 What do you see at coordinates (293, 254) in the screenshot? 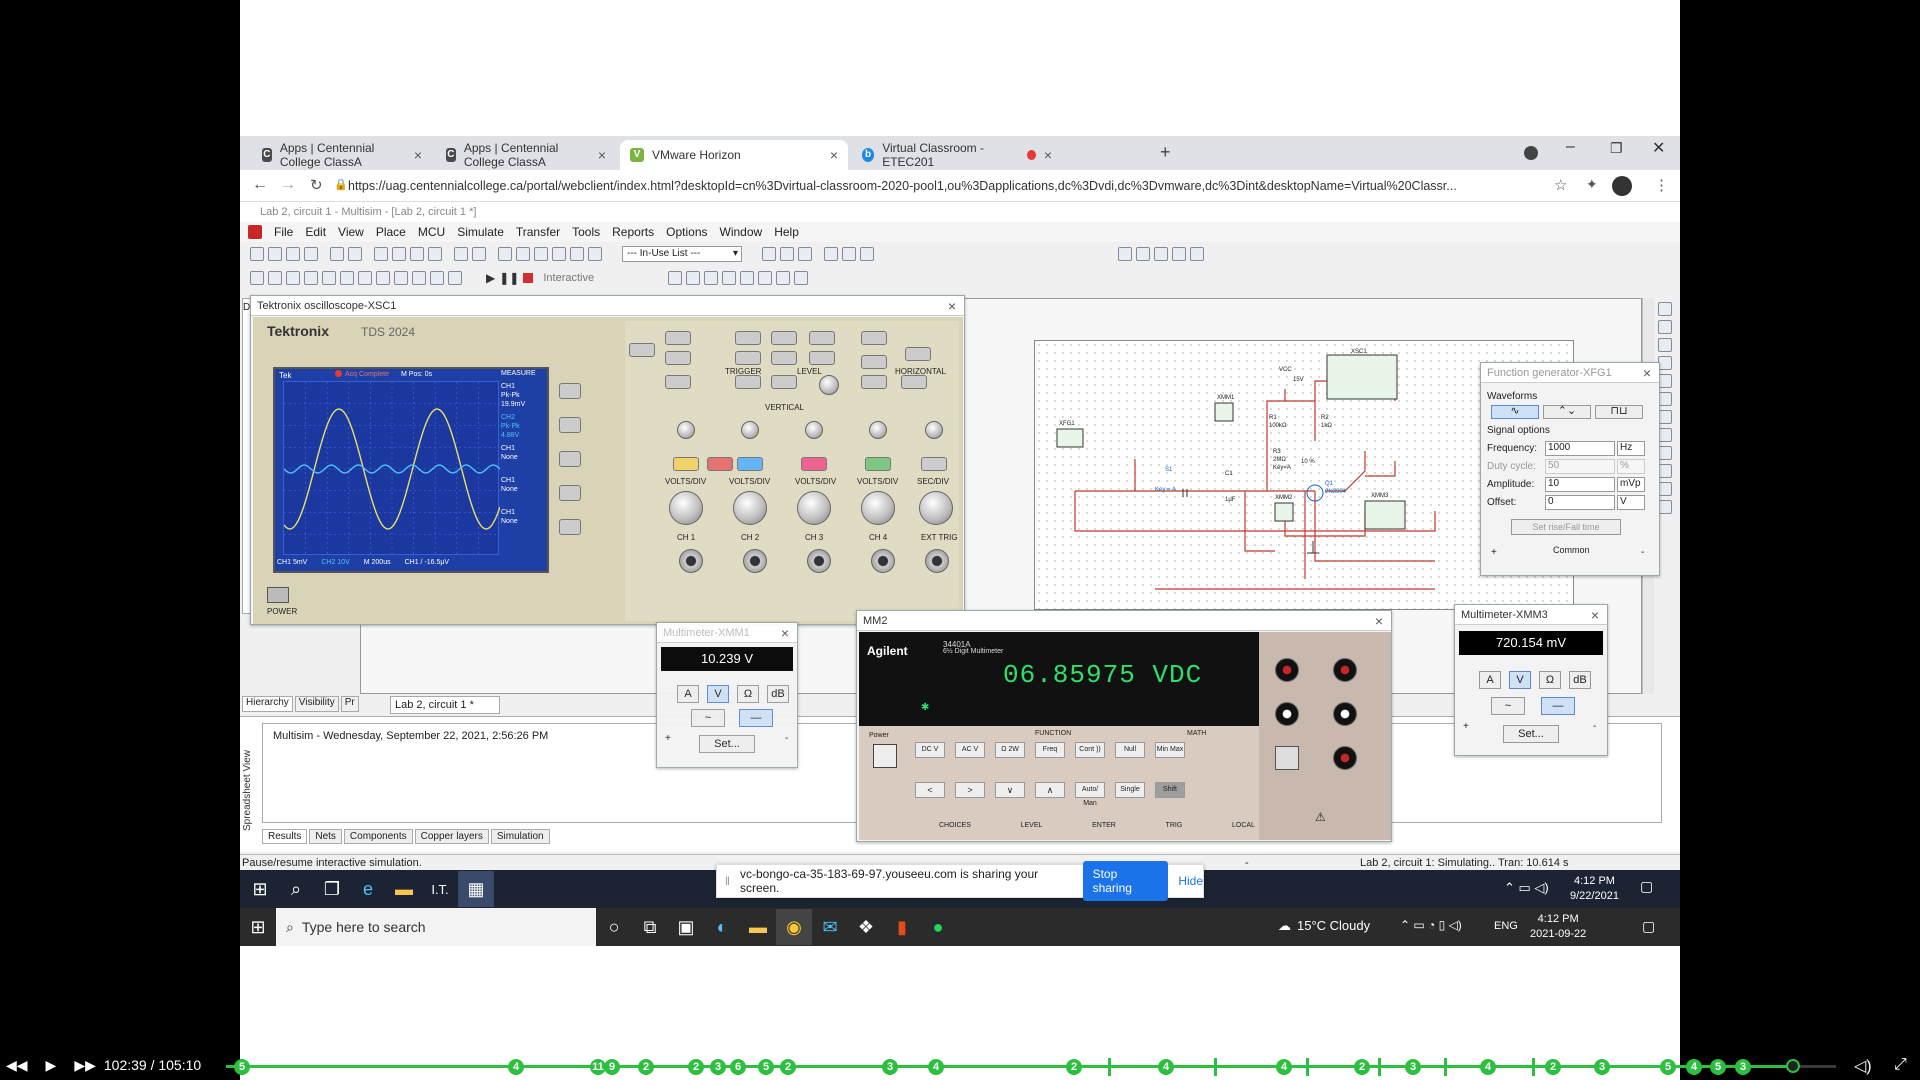
I see `open-sample-icon` at bounding box center [293, 254].